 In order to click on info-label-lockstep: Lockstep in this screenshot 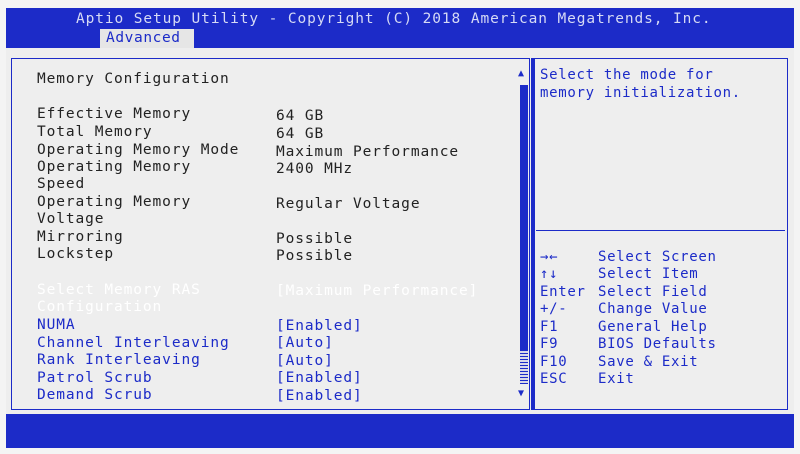, I will do `click(76, 254)`.